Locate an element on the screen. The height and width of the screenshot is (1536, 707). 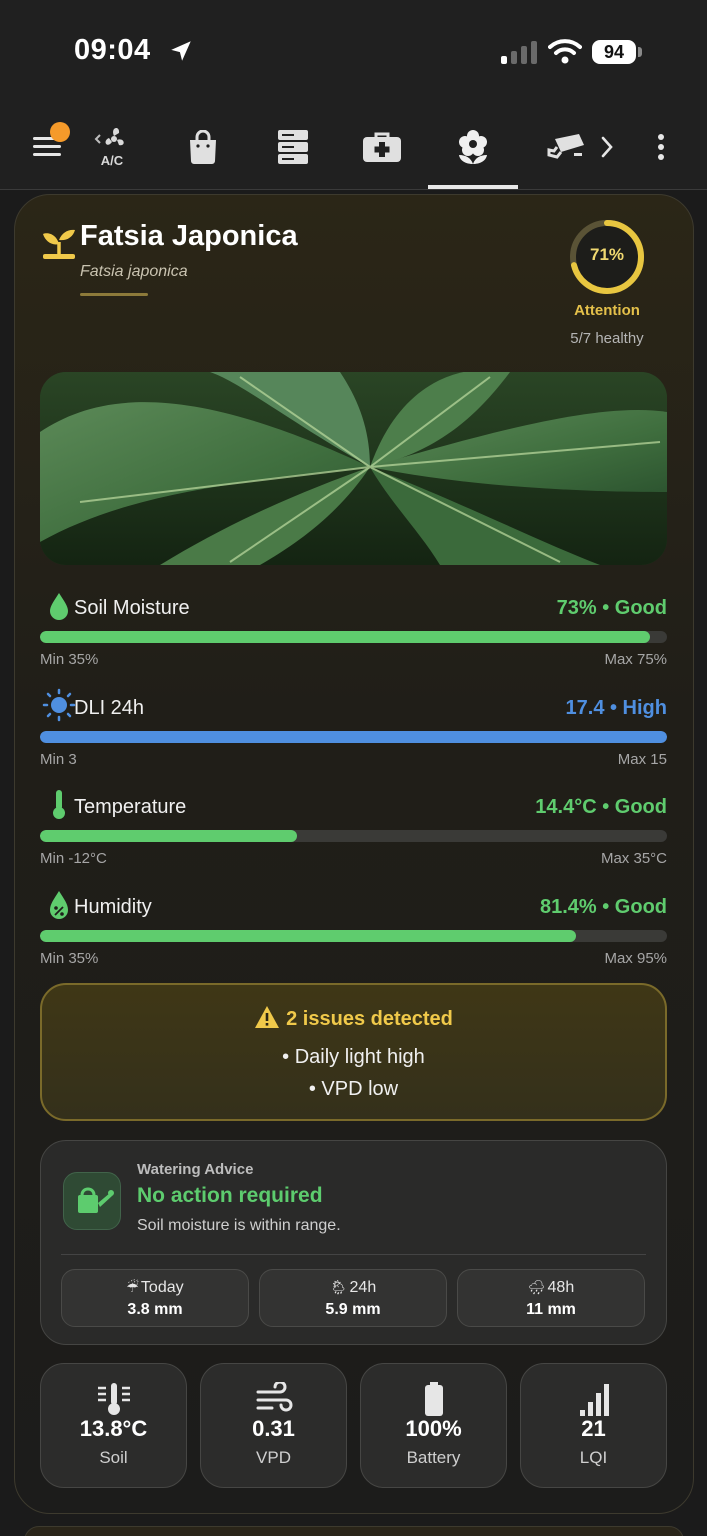
svg-text: A/C is located at coordinates (112, 160).